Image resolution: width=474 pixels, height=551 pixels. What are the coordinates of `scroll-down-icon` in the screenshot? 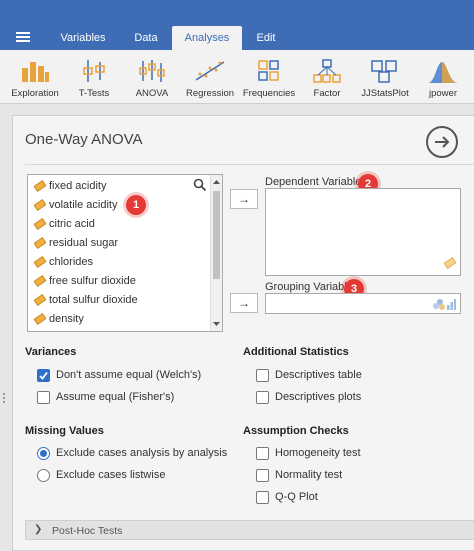 It's located at (216, 324).